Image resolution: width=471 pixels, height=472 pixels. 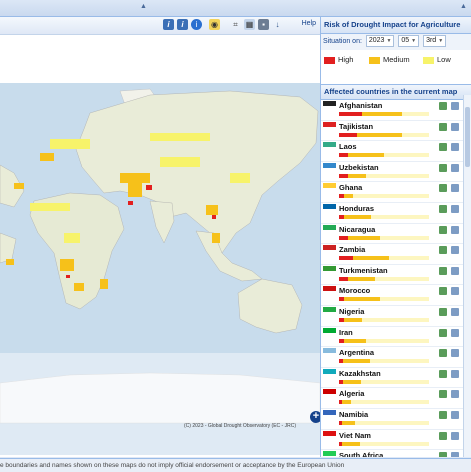 I want to click on country-name: Tajikistan, so click(x=356, y=126).